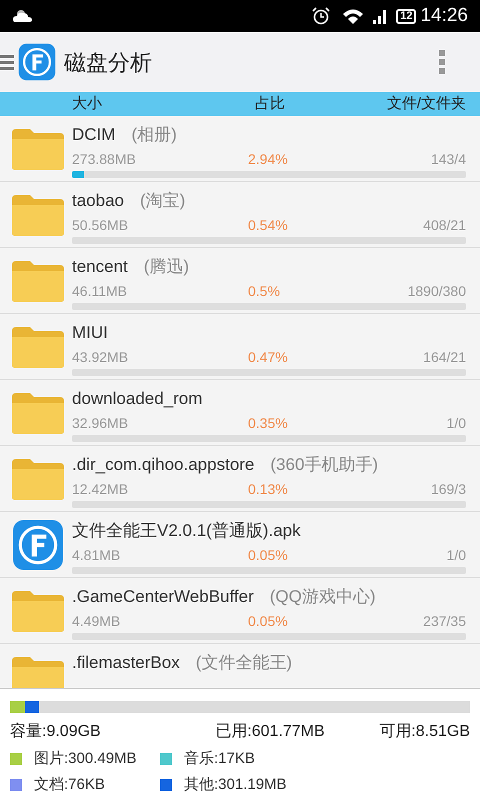 This screenshot has width=480, height=800. I want to click on file-alias: (腾迅), so click(167, 267).